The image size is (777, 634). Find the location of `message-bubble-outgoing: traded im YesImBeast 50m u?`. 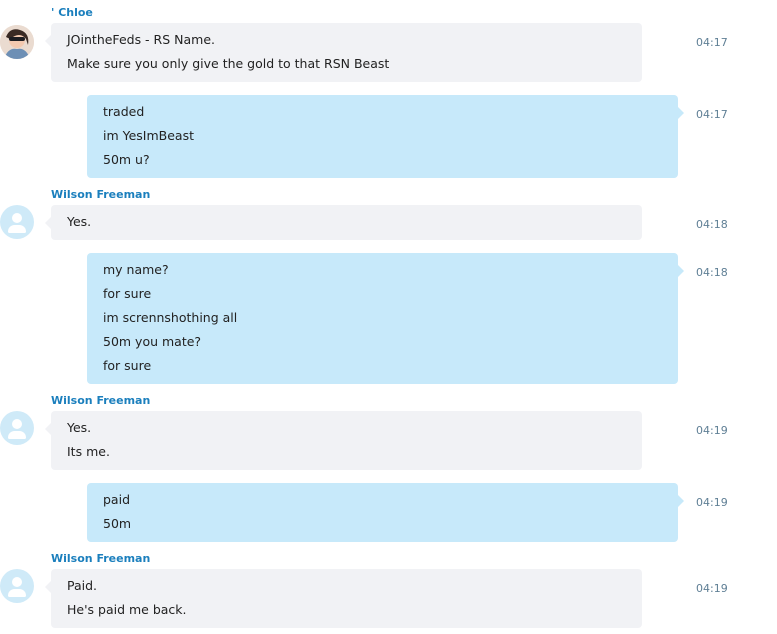

message-bubble-outgoing: traded im YesImBeast 50m u? is located at coordinates (385, 136).